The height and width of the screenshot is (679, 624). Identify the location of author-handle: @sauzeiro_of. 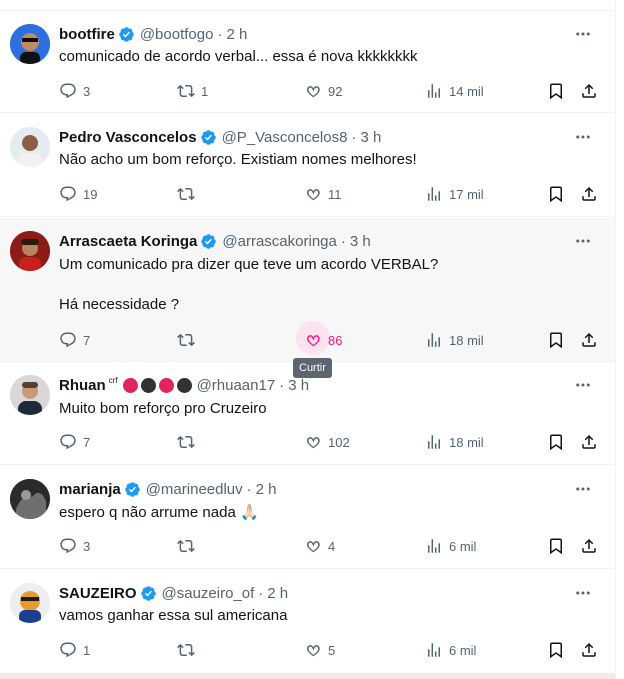
(208, 593).